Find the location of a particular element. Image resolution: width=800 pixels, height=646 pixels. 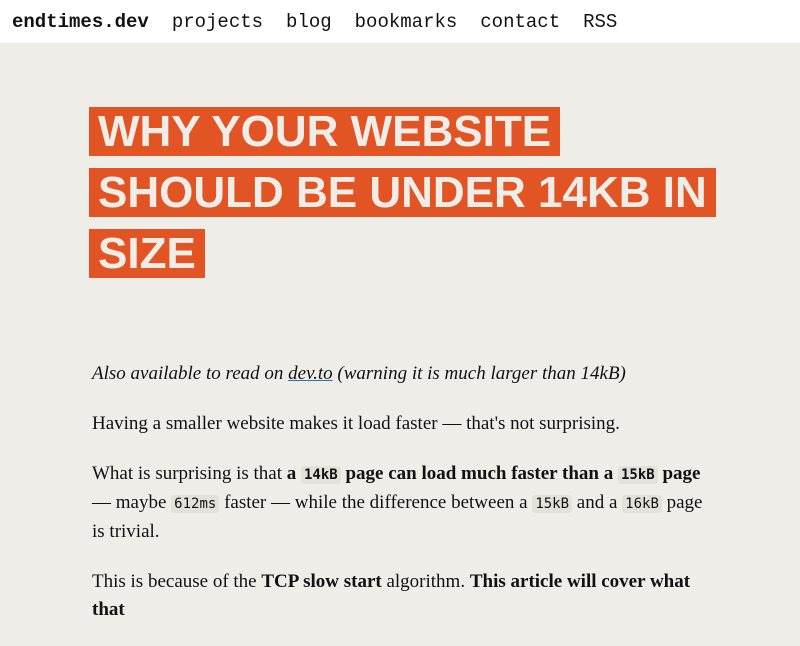

intro-suffix: (warning it is much larger than 14kB) is located at coordinates (479, 373).